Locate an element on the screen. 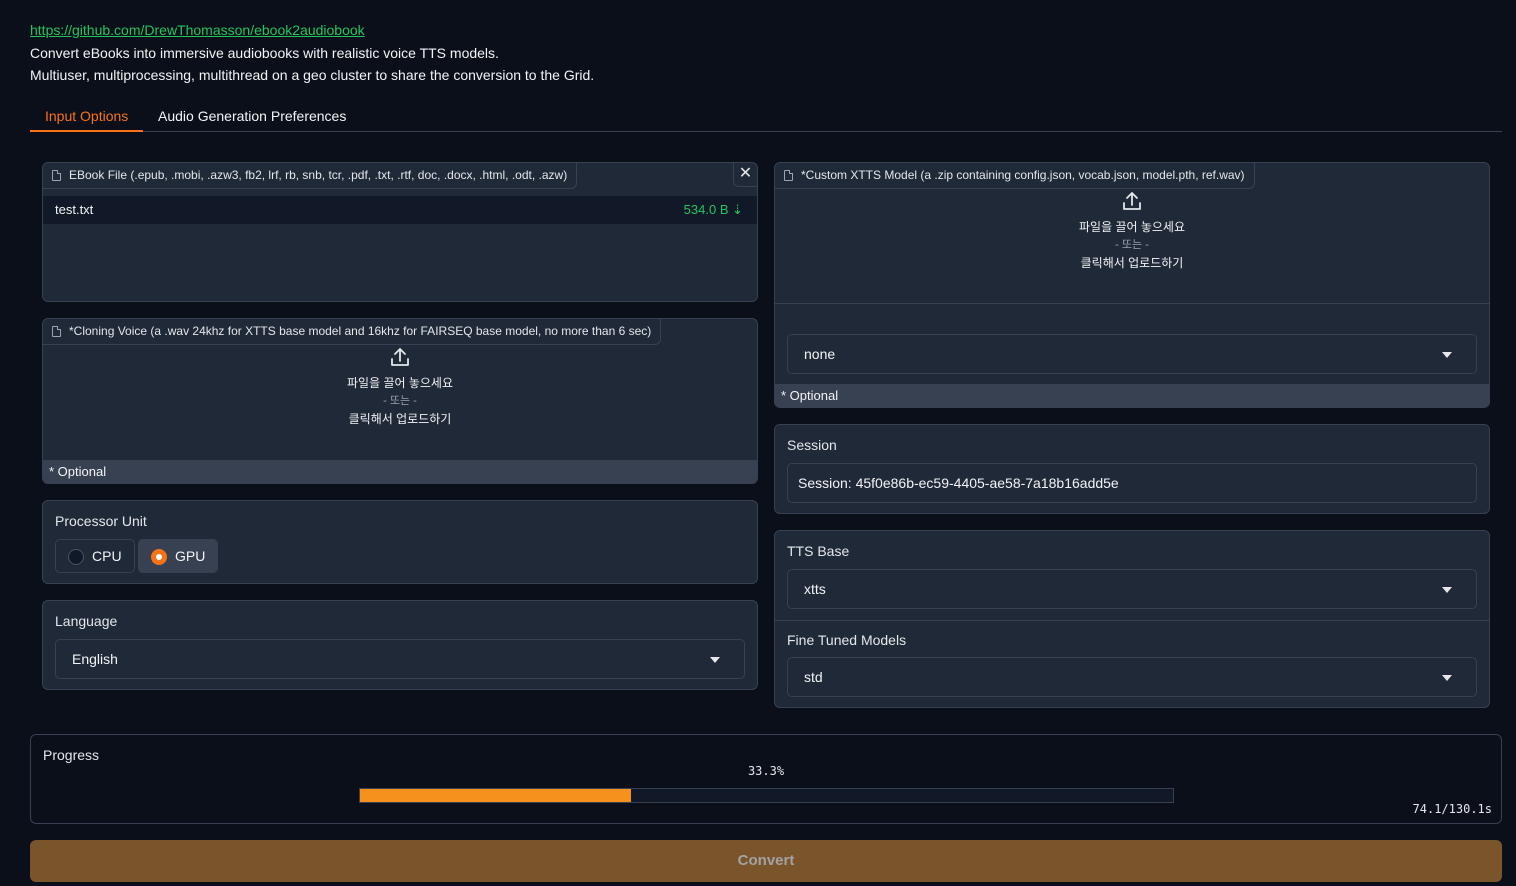  fine-tuned-models-dropdown: std is located at coordinates (1132, 677).